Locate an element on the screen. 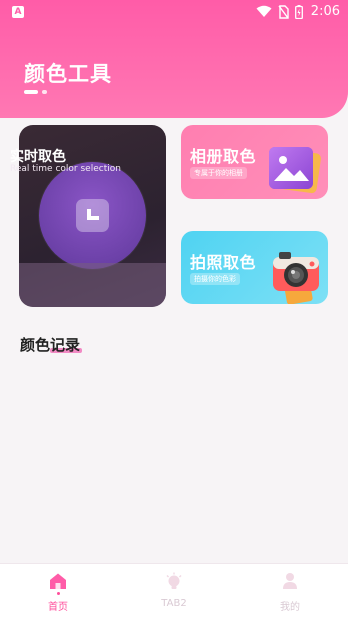 The width and height of the screenshot is (348, 618). color-records-title: 颜色记录 is located at coordinates (50, 344).